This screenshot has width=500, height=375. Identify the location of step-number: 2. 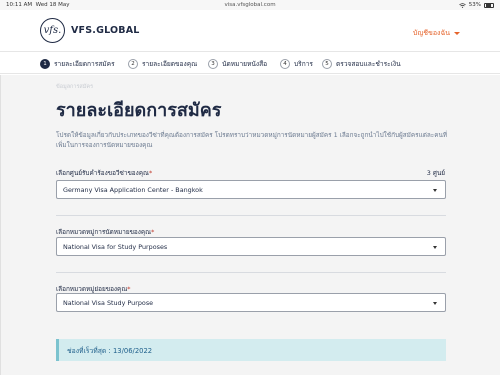
(133, 63).